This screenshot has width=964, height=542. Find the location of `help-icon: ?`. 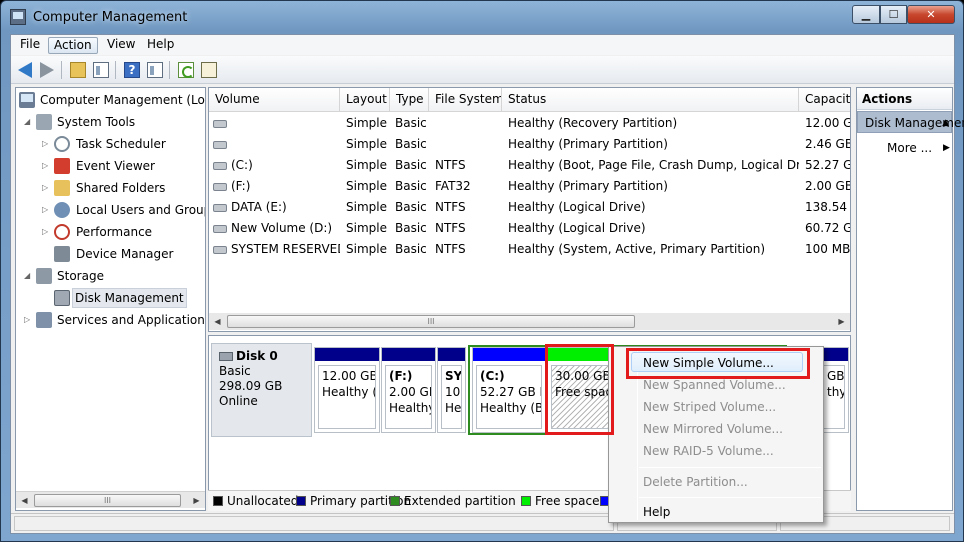

help-icon: ? is located at coordinates (132, 70).